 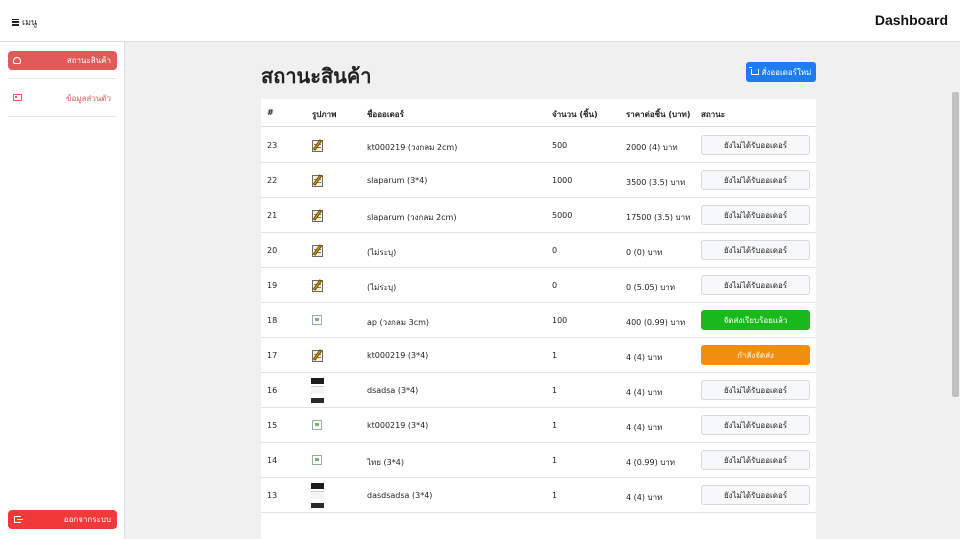 I want to click on order-name: ap (วงกลม 3cm), so click(x=398, y=322).